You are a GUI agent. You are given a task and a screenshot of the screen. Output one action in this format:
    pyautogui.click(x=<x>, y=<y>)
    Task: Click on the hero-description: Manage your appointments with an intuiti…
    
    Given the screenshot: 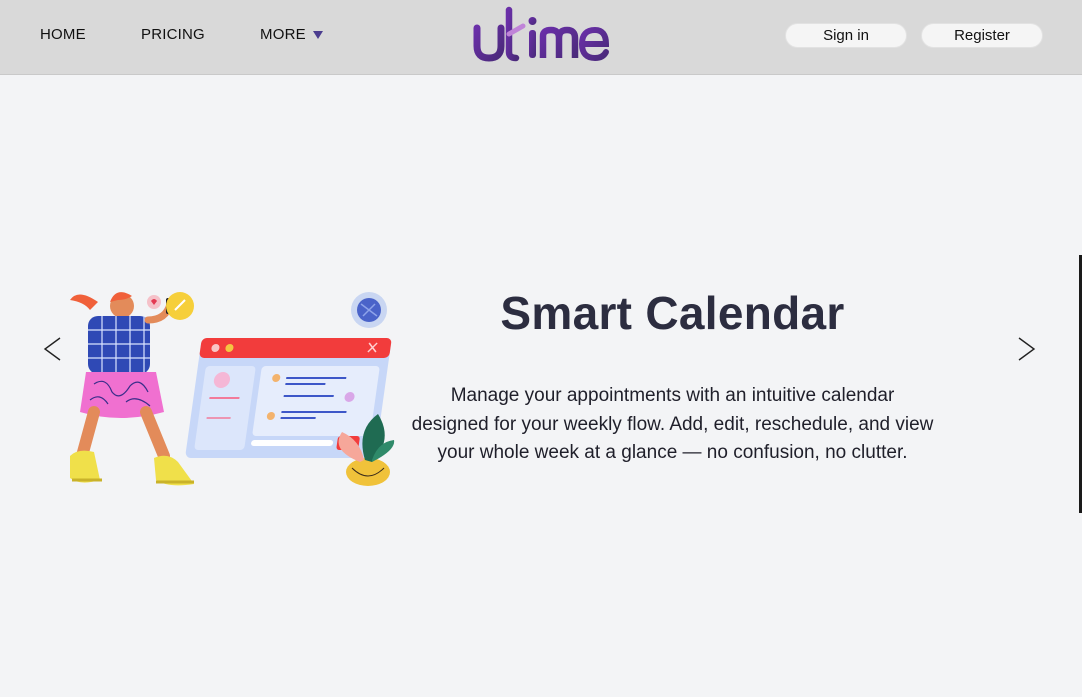 What is the action you would take?
    pyautogui.click(x=672, y=424)
    